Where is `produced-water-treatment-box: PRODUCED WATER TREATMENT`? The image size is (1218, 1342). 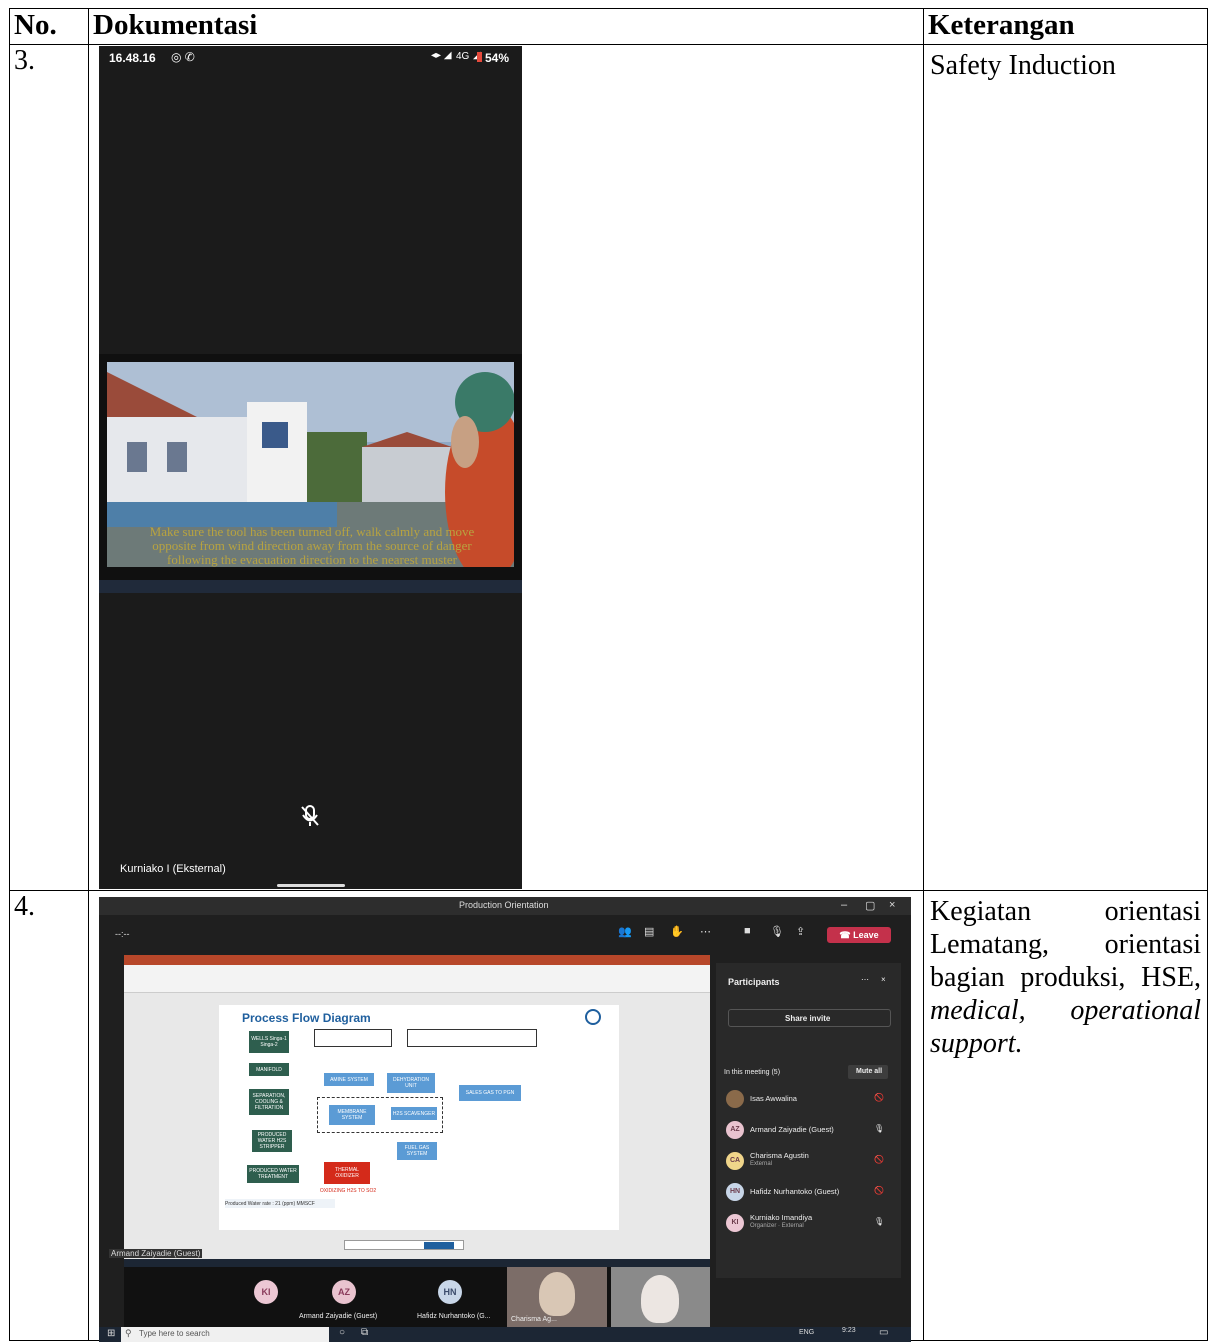
produced-water-treatment-box: PRODUCED WATER TREATMENT is located at coordinates (273, 1174).